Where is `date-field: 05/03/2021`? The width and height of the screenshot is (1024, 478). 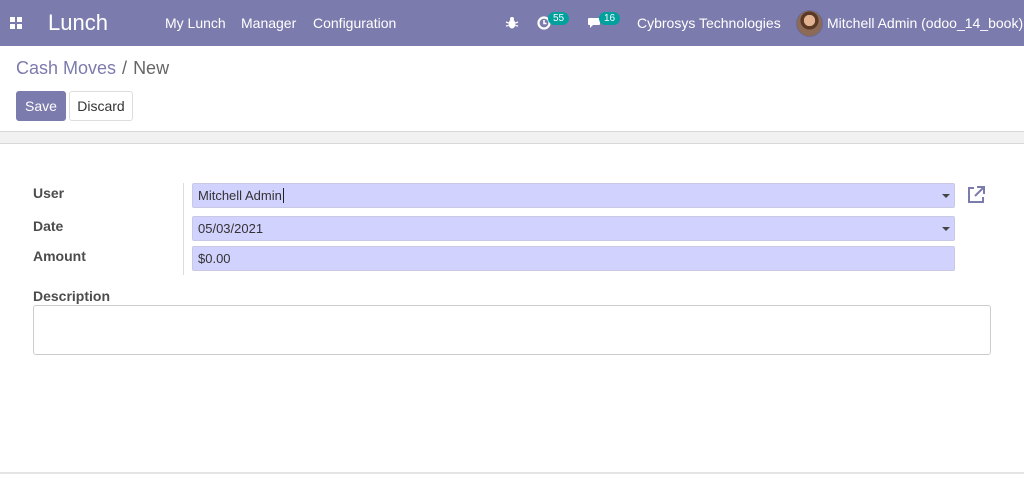 date-field: 05/03/2021 is located at coordinates (573, 228).